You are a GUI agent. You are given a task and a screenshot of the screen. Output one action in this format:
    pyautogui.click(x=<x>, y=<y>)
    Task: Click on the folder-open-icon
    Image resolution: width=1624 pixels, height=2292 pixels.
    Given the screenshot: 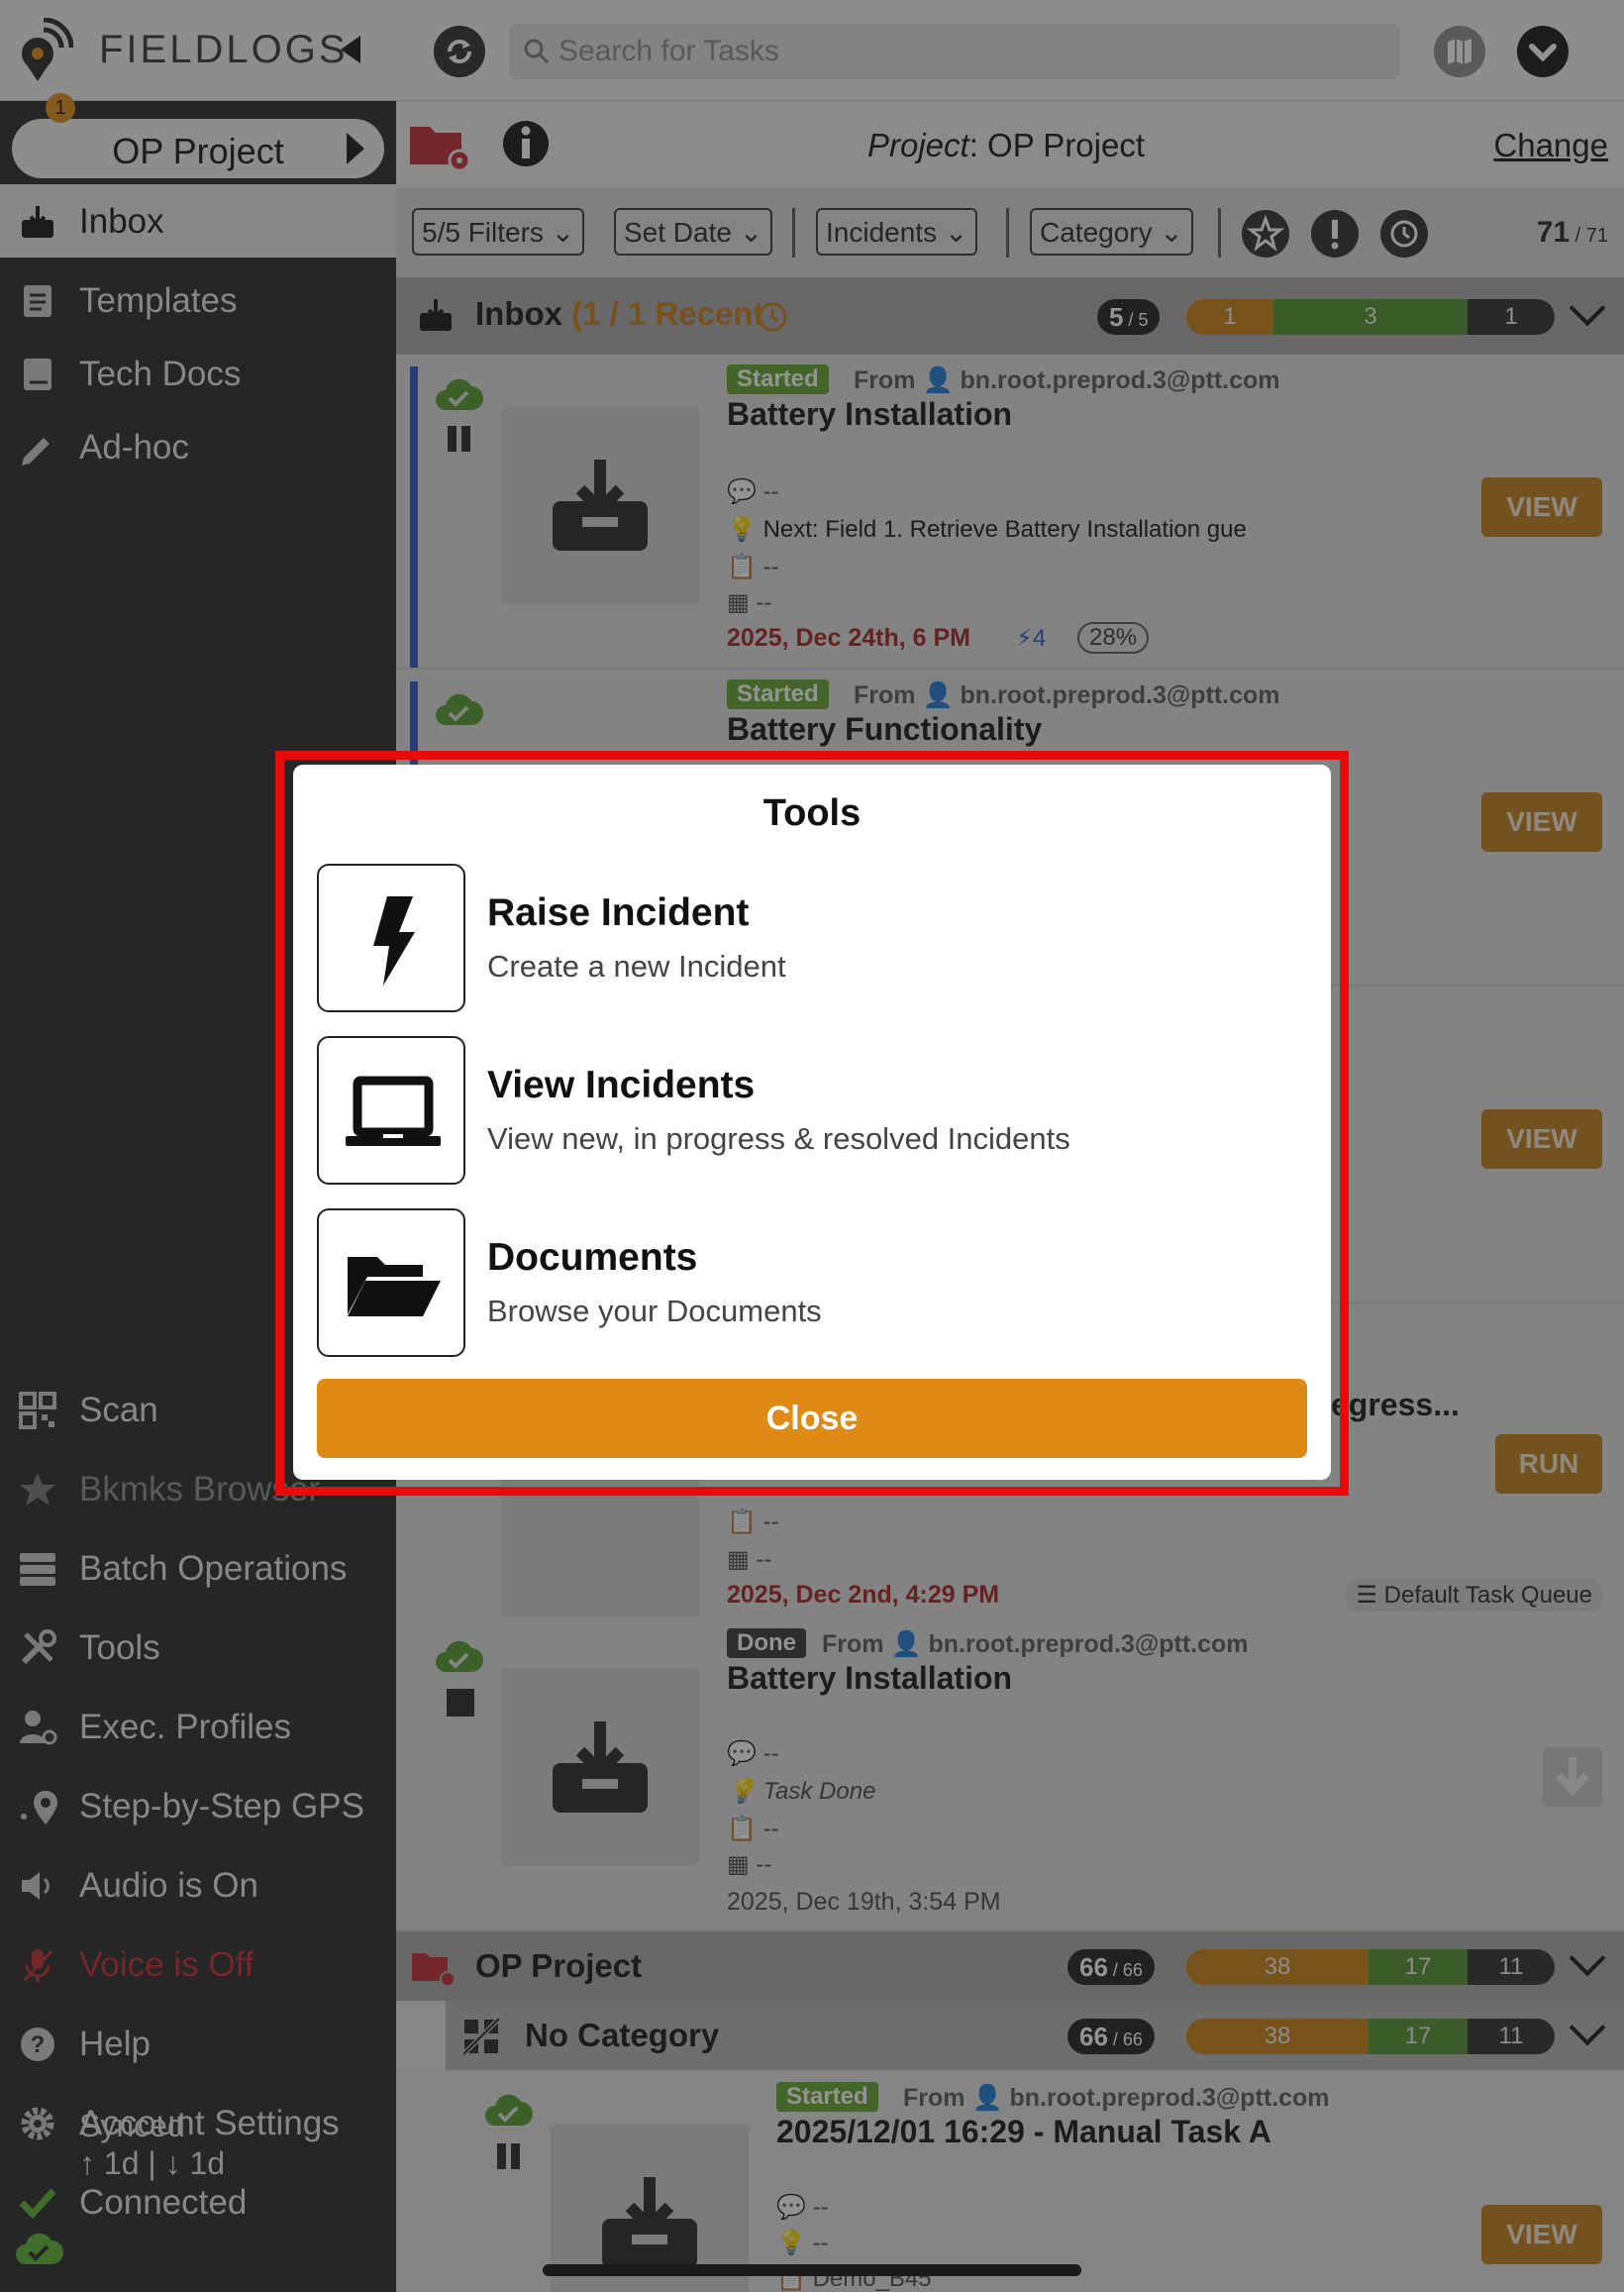 What is the action you would take?
    pyautogui.click(x=394, y=1286)
    